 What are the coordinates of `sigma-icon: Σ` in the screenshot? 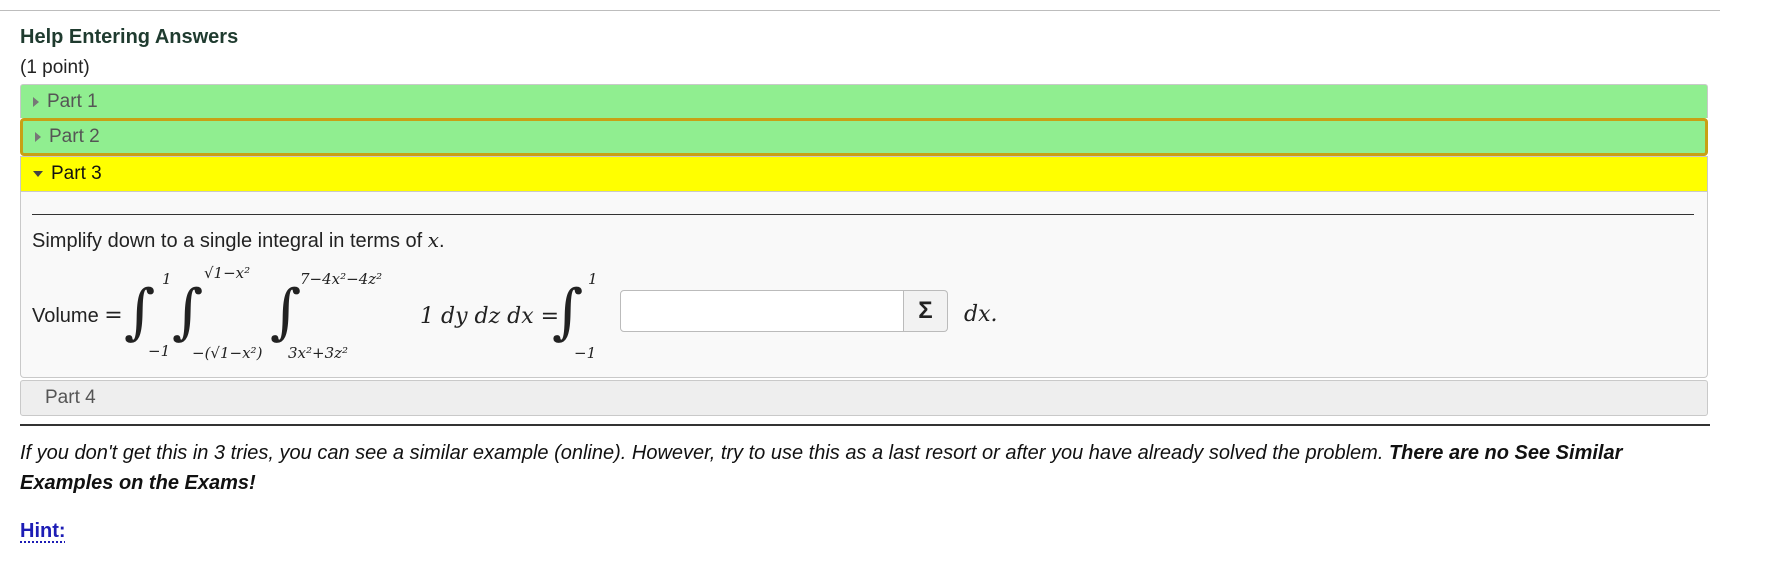 It's located at (925, 310).